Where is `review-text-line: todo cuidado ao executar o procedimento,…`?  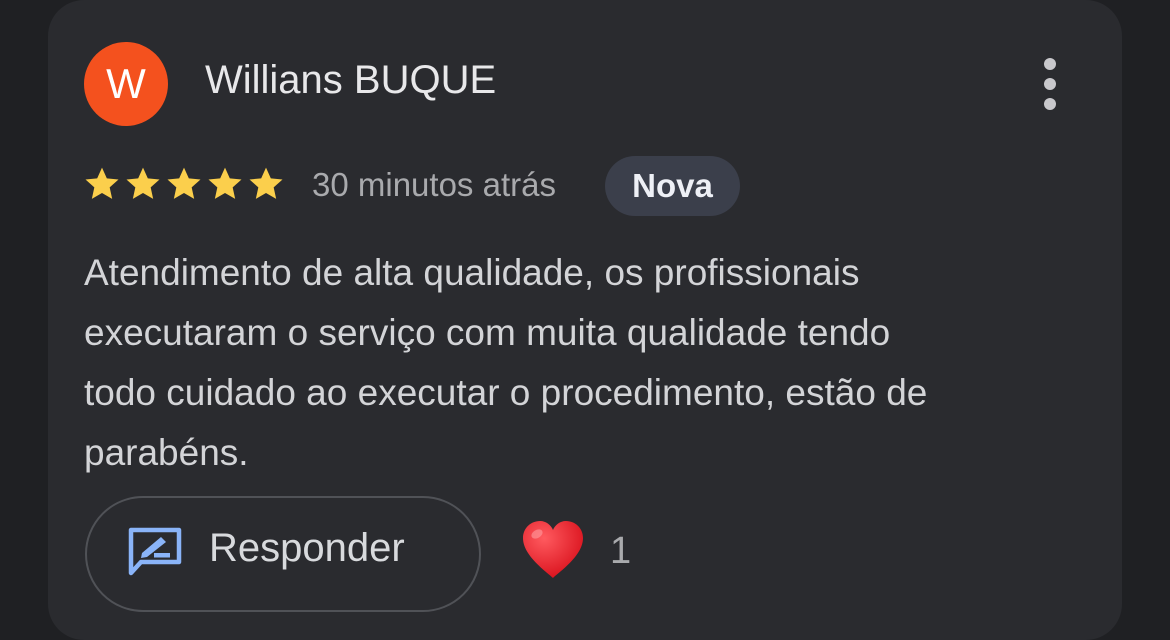
review-text-line: todo cuidado ao executar o procedimento,… is located at coordinates (506, 392).